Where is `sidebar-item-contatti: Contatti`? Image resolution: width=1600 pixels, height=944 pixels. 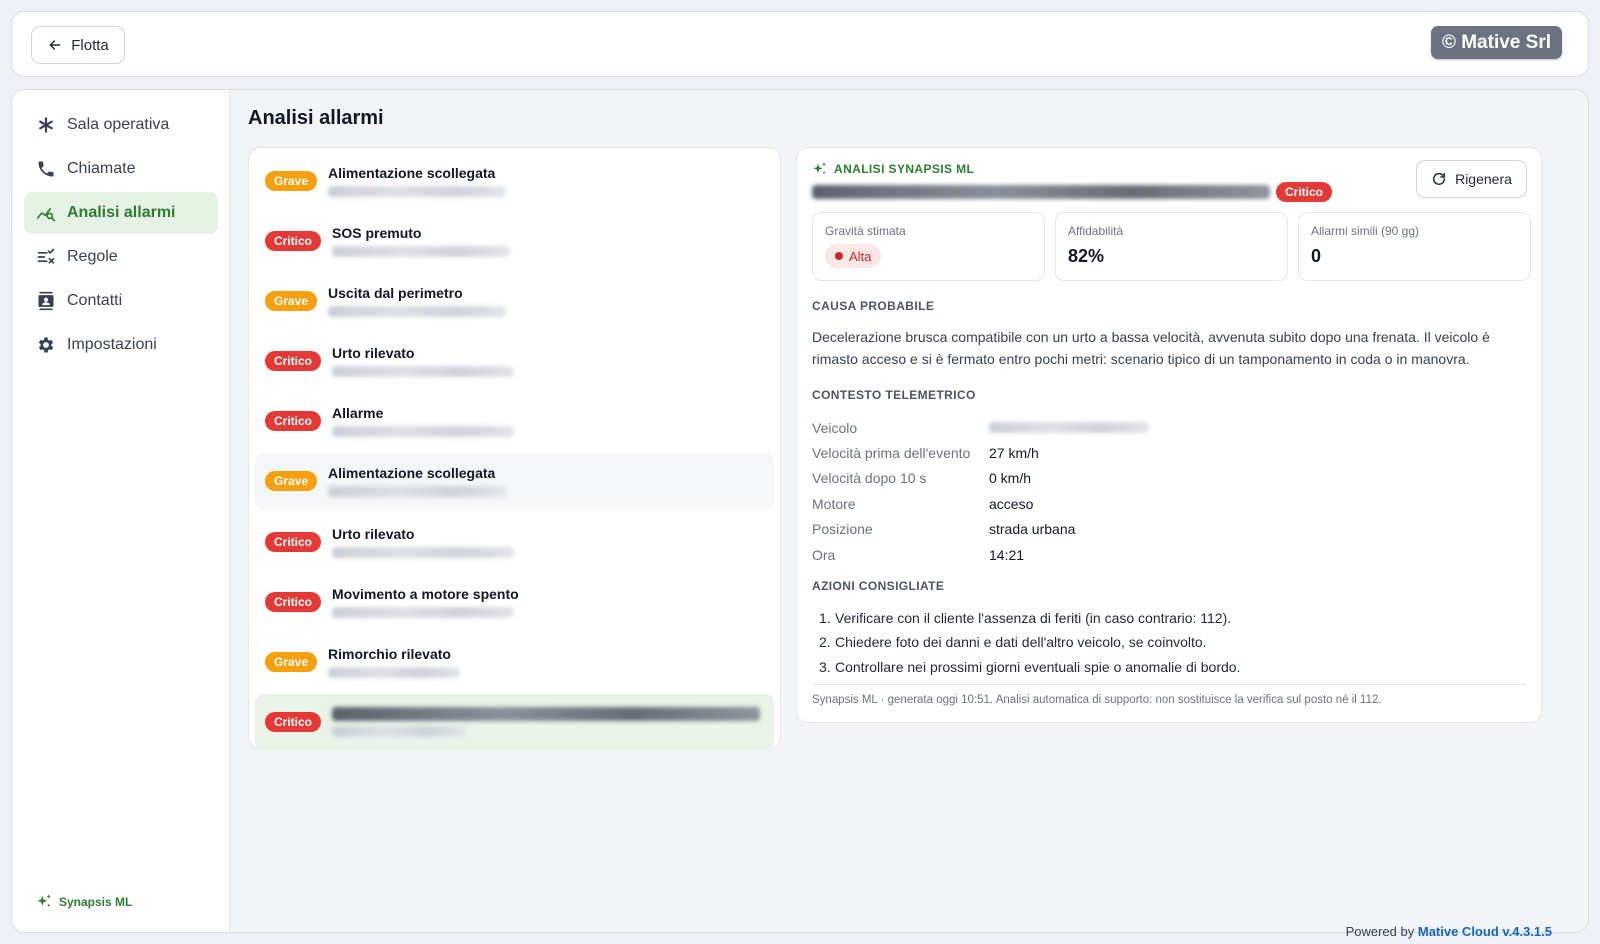 sidebar-item-contatti: Contatti is located at coordinates (121, 301).